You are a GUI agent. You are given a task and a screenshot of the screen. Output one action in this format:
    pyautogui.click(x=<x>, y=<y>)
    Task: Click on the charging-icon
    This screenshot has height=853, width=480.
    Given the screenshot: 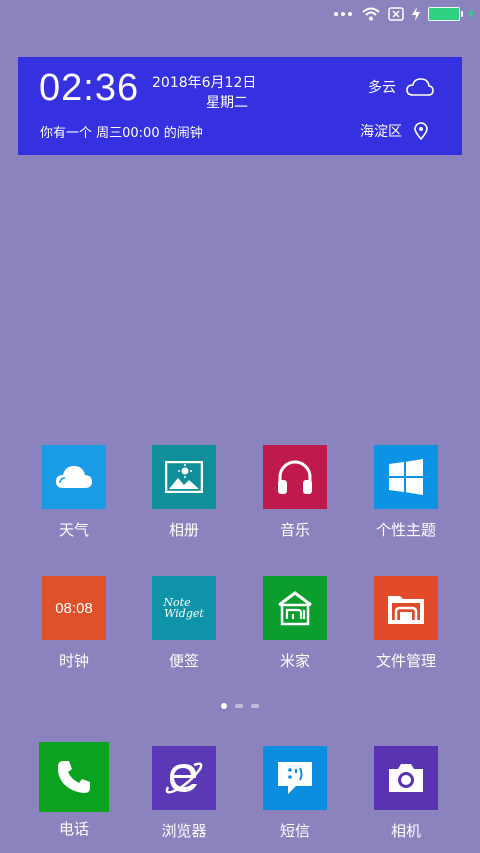 What is the action you would take?
    pyautogui.click(x=416, y=14)
    